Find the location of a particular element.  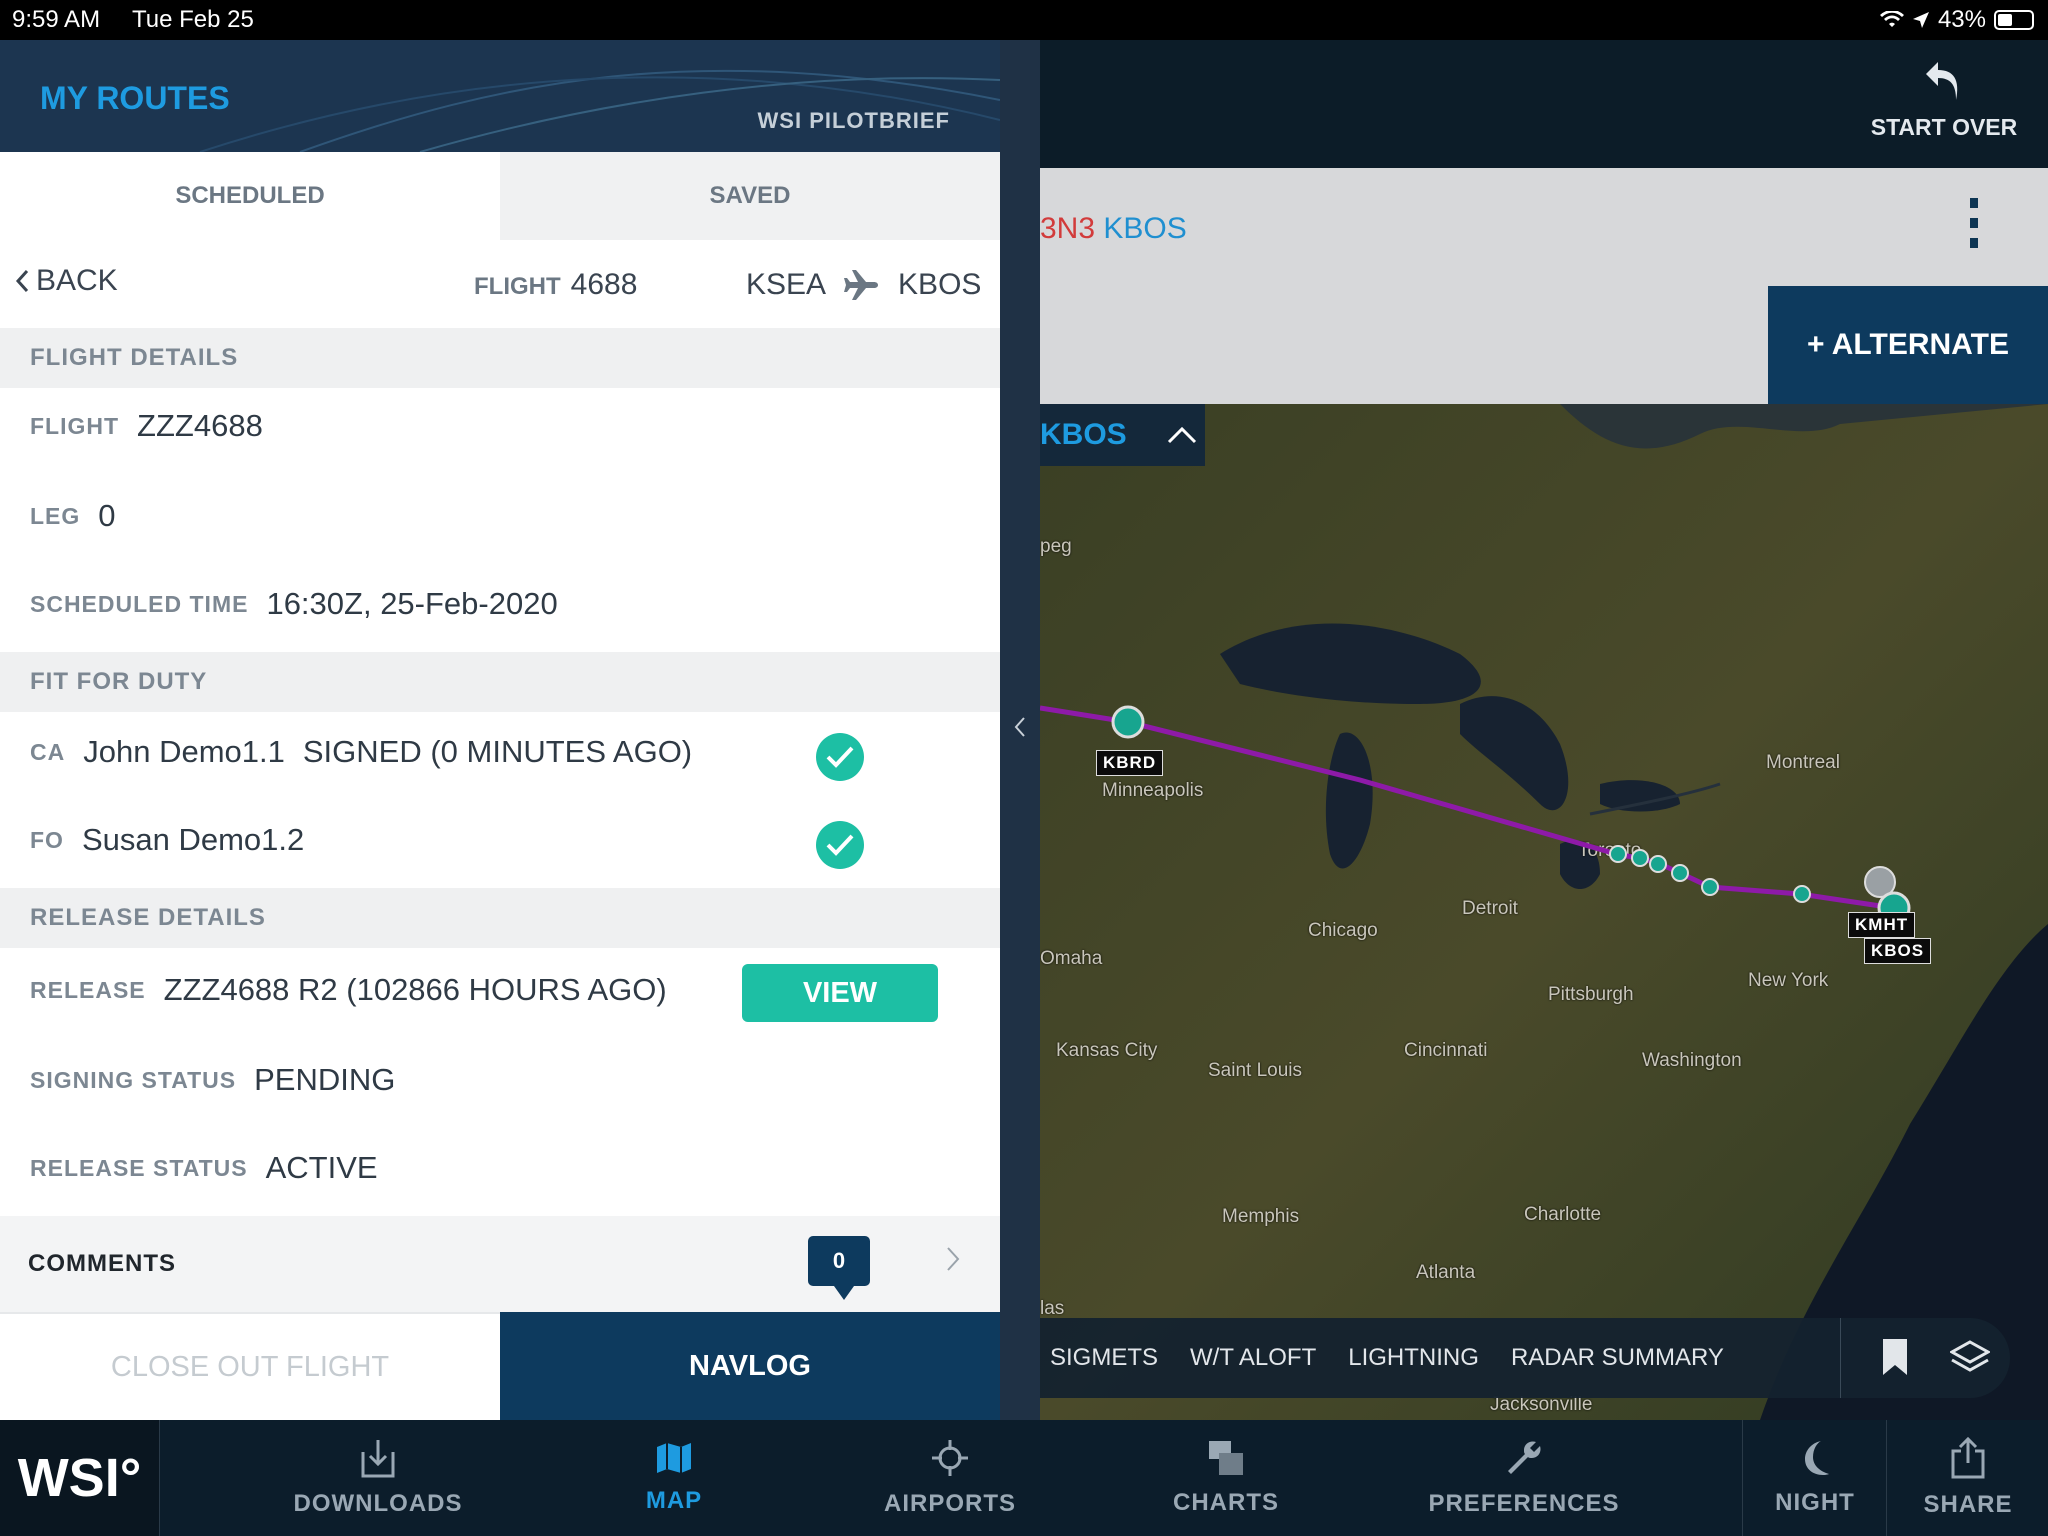

signing-status-value: PENDING is located at coordinates (325, 1079).